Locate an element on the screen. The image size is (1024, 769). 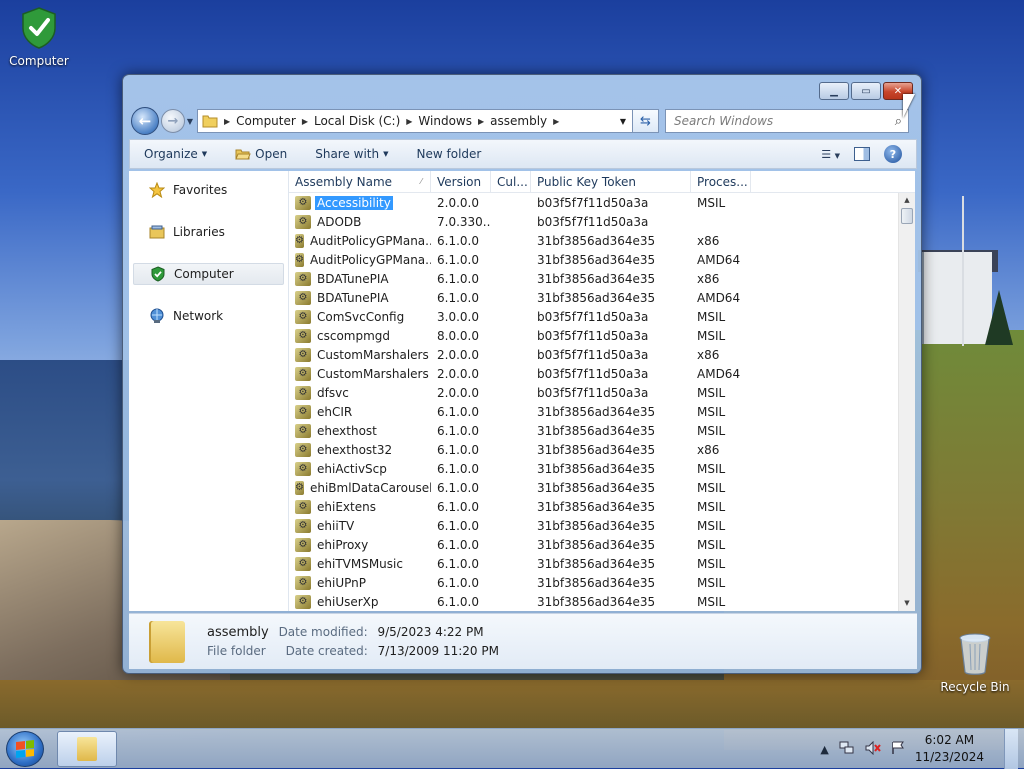
public-key-token-cell: 31bf3856ad364e35 is located at coordinates (596, 449).